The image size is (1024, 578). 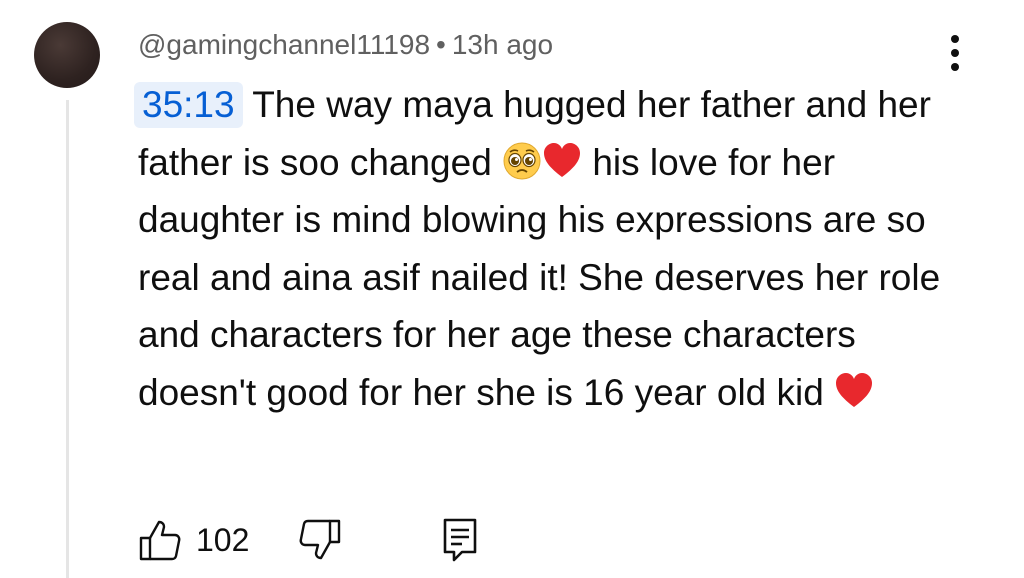 I want to click on dislike-button, so click(x=320, y=540).